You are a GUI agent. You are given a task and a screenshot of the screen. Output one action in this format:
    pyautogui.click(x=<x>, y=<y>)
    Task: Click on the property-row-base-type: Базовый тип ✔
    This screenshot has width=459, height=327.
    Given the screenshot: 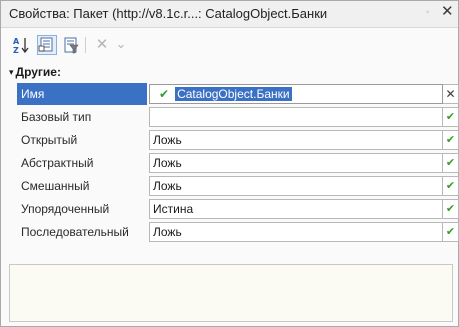 What is the action you would take?
    pyautogui.click(x=238, y=117)
    